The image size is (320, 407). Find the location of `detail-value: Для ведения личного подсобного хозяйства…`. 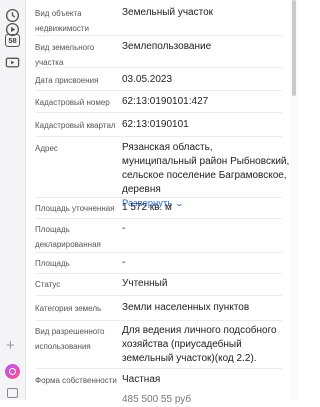

detail-value: Для ведения личного подсобного хозяйства… is located at coordinates (199, 344).